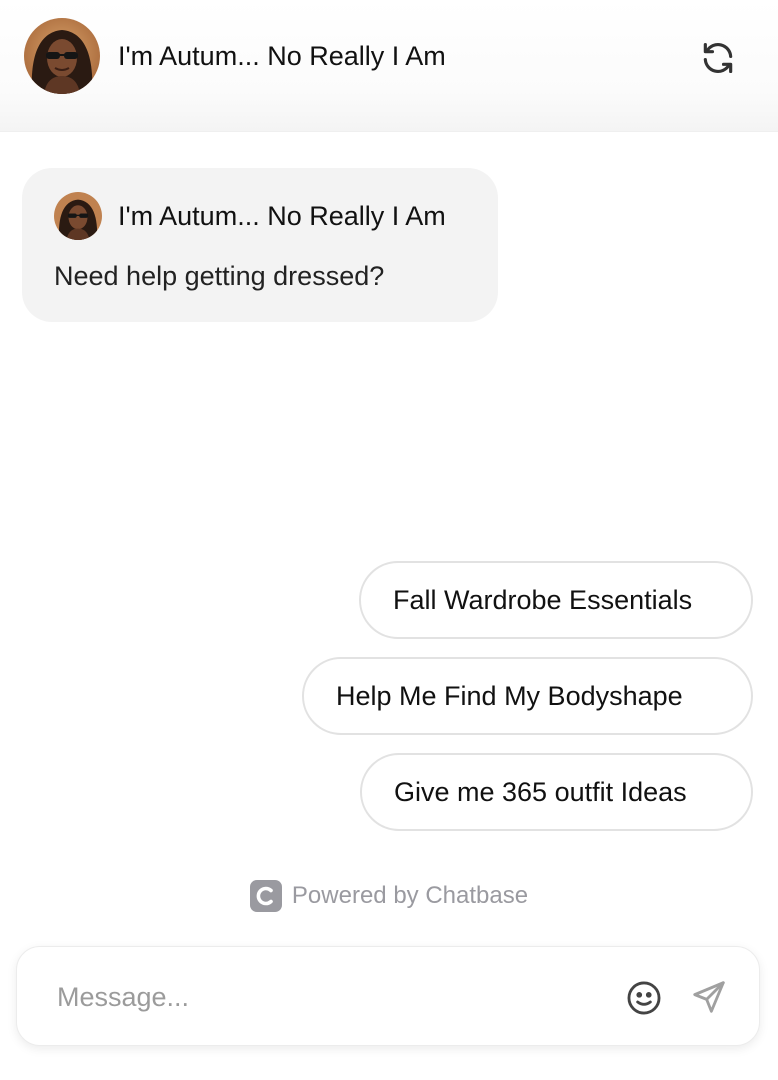  Describe the element at coordinates (556, 792) in the screenshot. I see `suggestion-365-outfit-ideas: Give me 365 outfit Ideas` at that location.